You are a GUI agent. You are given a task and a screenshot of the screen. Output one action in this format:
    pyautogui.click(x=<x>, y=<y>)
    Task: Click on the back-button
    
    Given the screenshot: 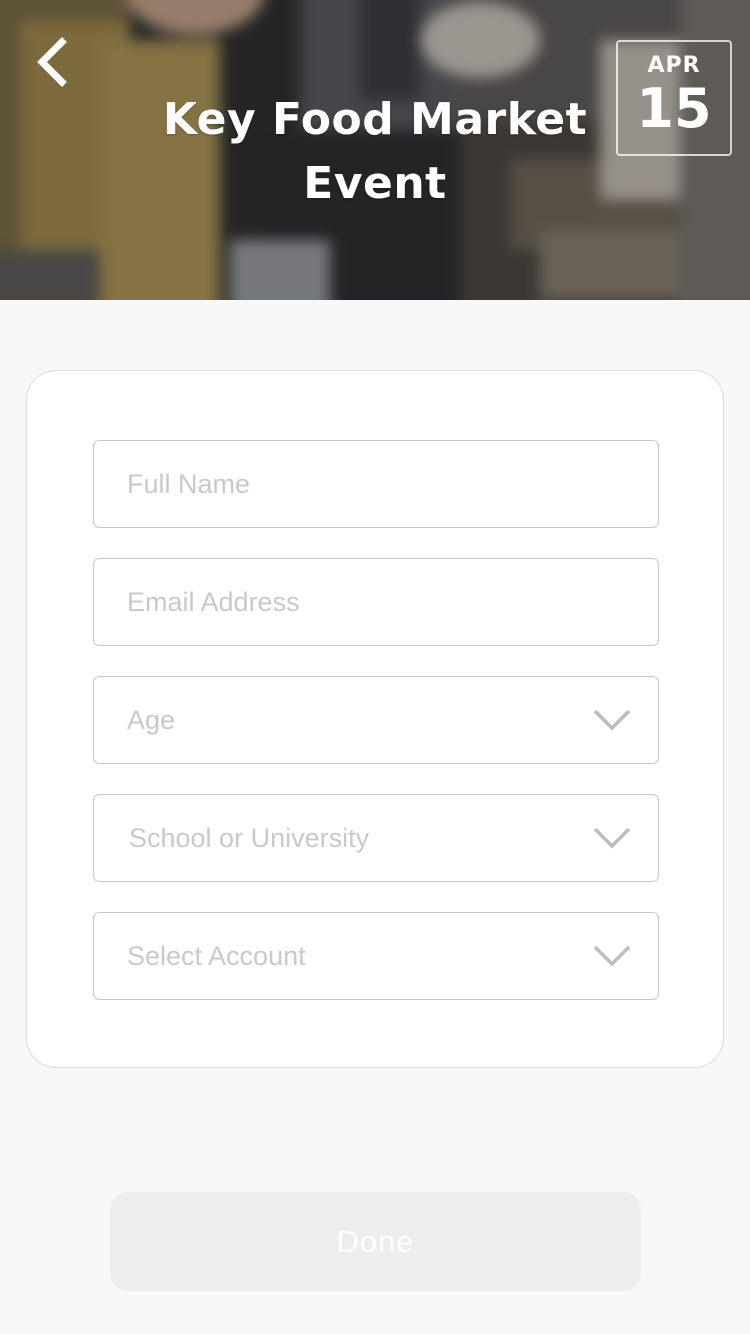 What is the action you would take?
    pyautogui.click(x=56, y=62)
    